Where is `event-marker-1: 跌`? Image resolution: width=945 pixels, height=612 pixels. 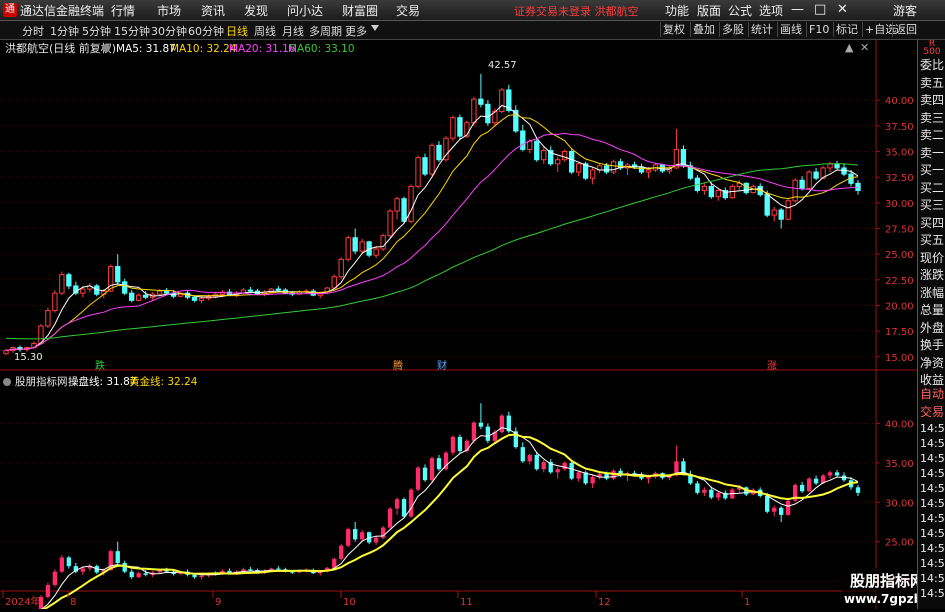
event-marker-1: 跌 is located at coordinates (100, 365).